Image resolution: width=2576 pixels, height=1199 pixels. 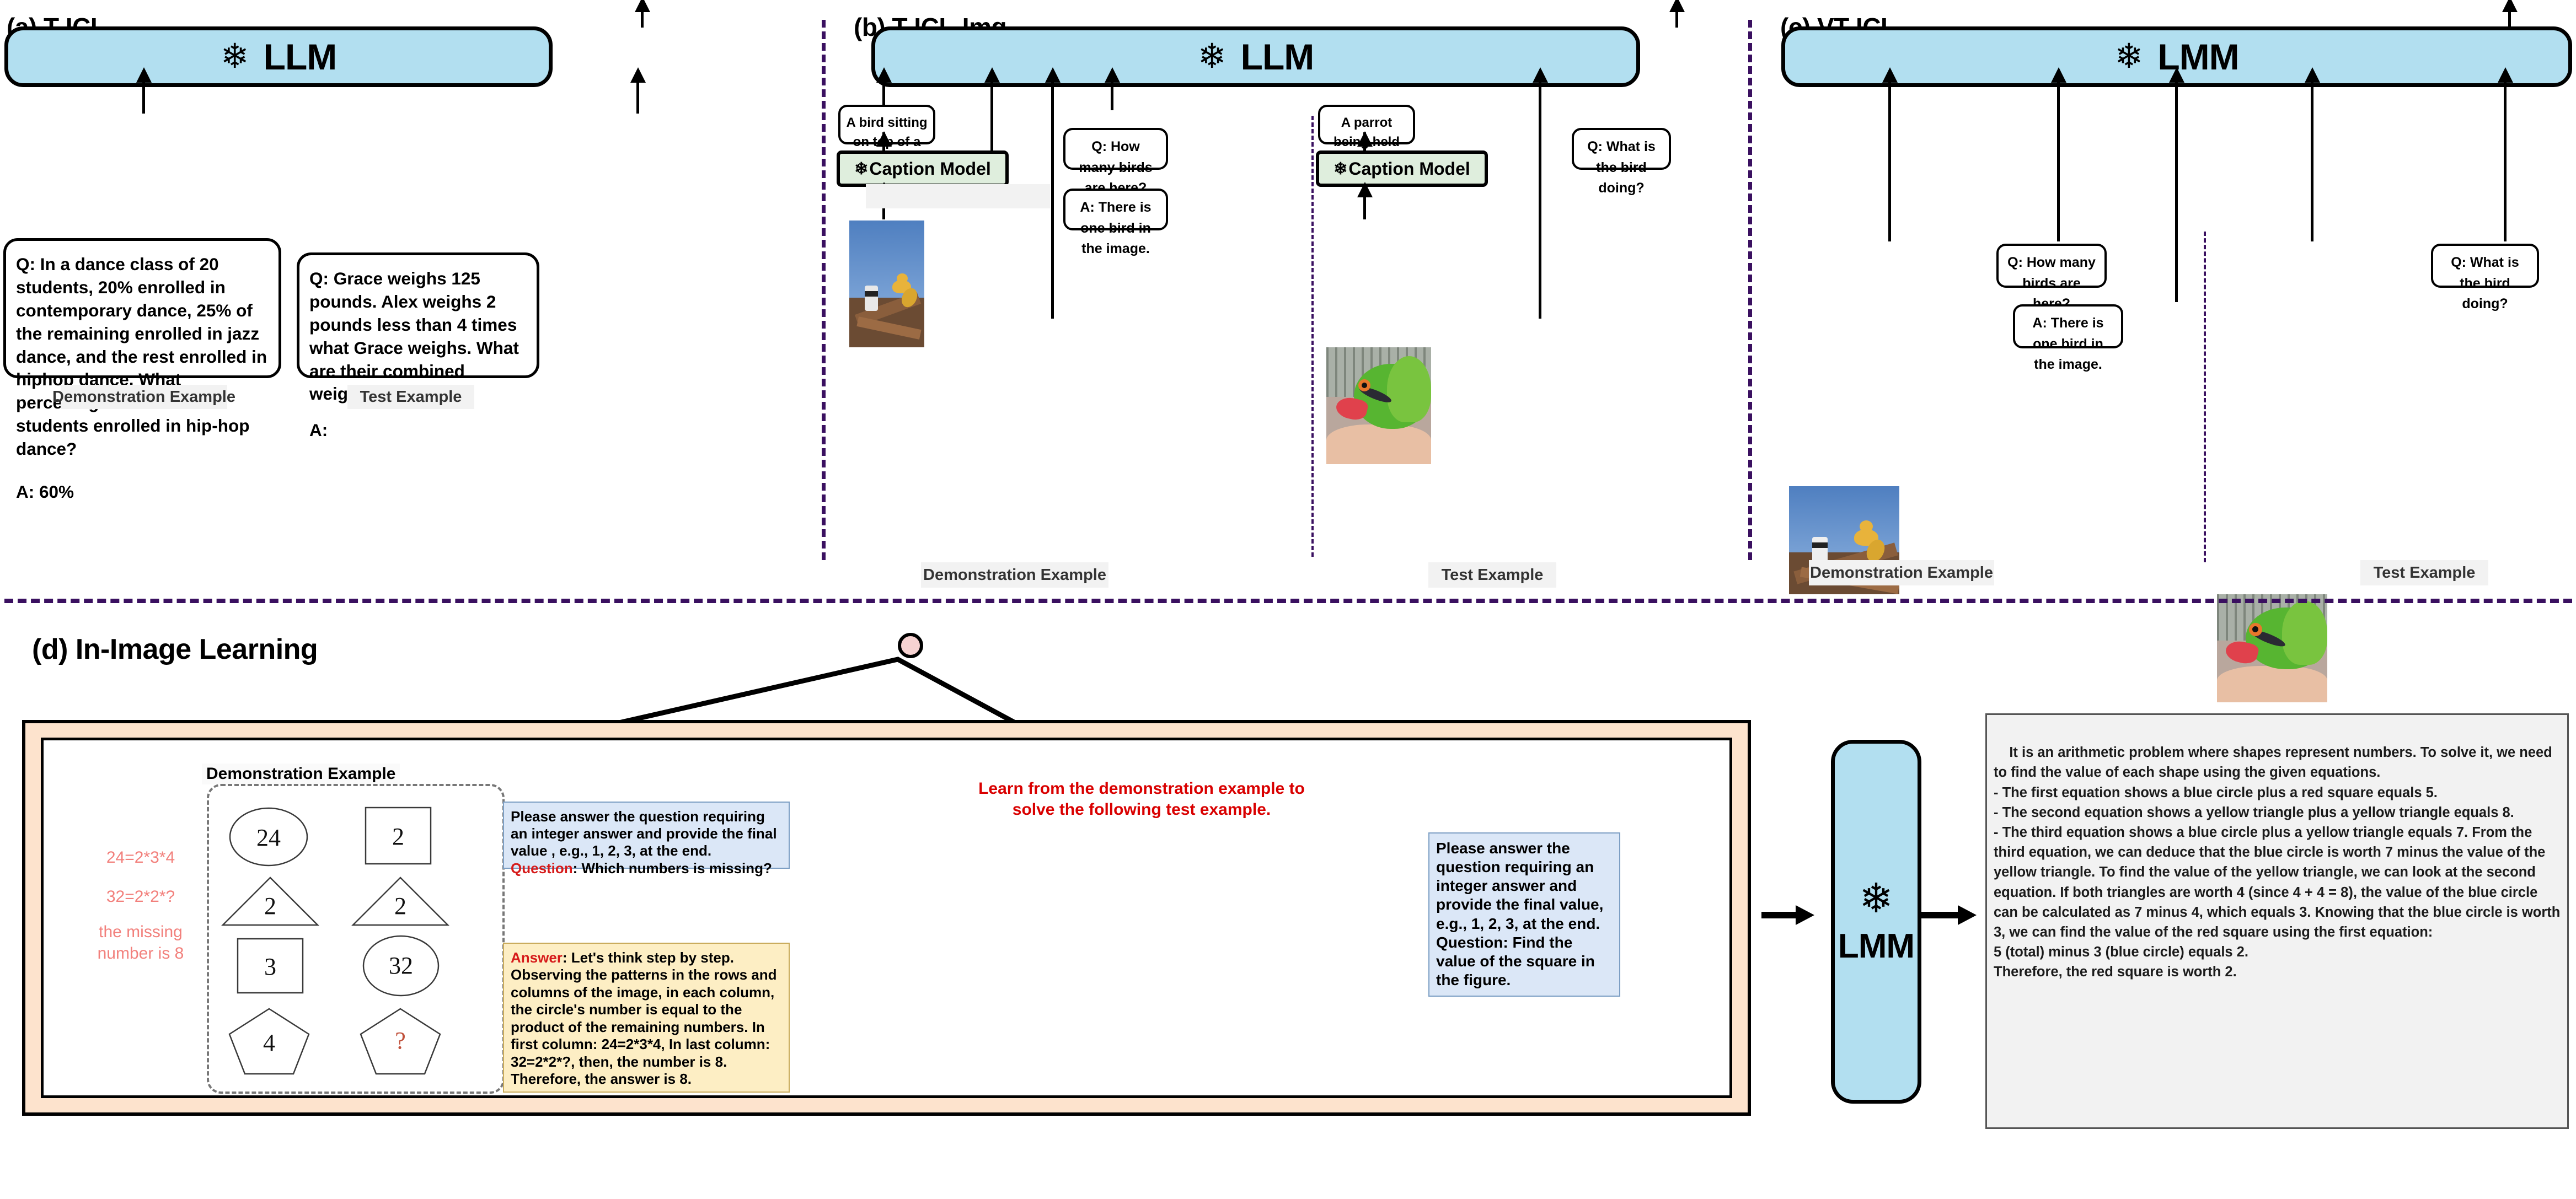 I want to click on panel-b-arrow3-line, so click(x=1052, y=201).